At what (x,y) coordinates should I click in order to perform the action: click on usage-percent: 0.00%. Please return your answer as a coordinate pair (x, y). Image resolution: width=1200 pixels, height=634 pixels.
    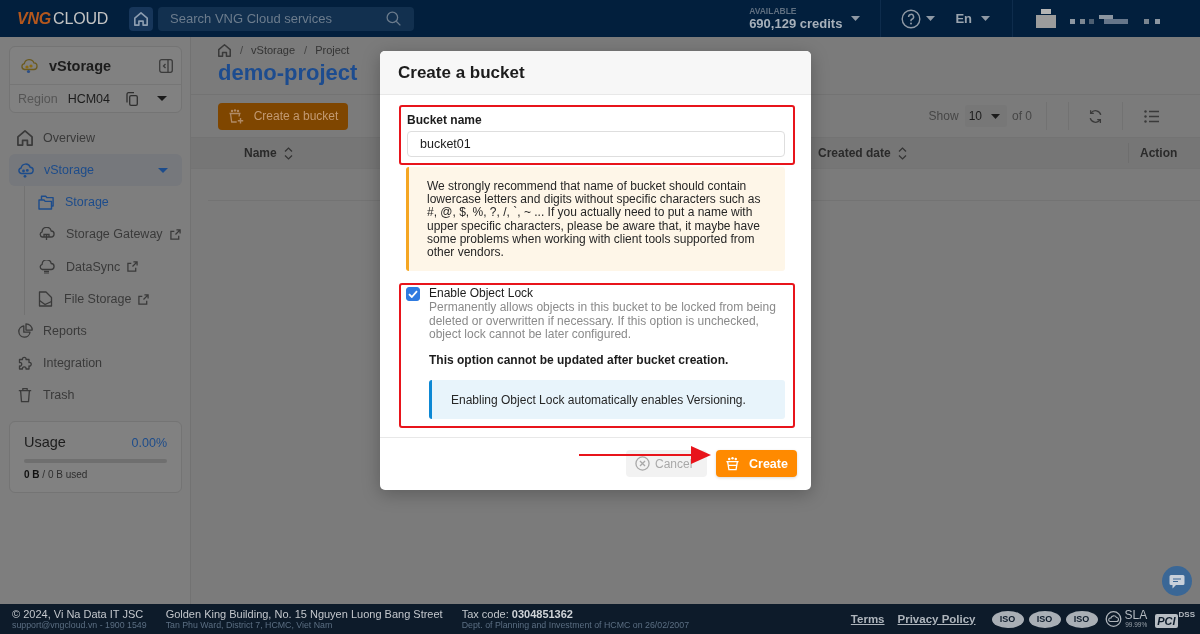
    Looking at the image, I should click on (149, 443).